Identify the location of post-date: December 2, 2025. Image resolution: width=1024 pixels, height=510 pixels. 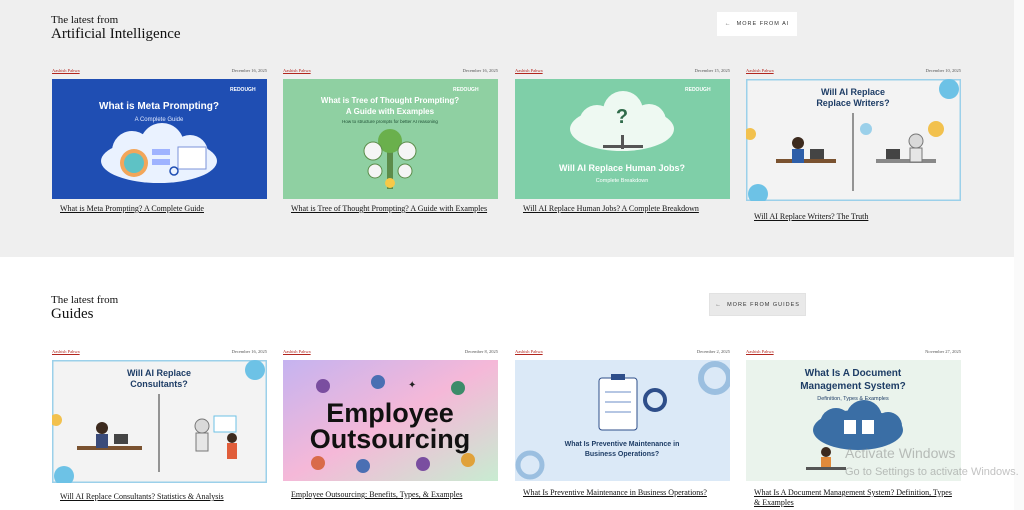
(713, 351).